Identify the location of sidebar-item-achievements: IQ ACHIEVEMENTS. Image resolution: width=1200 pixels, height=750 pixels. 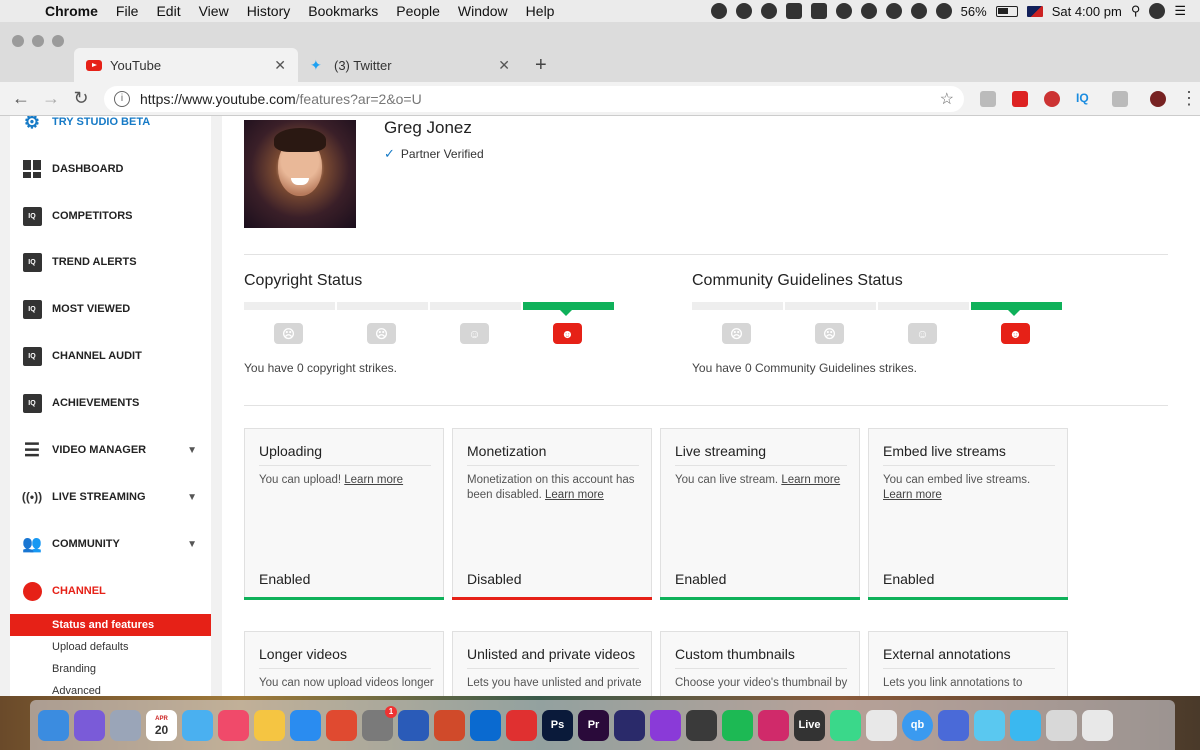
(110, 403).